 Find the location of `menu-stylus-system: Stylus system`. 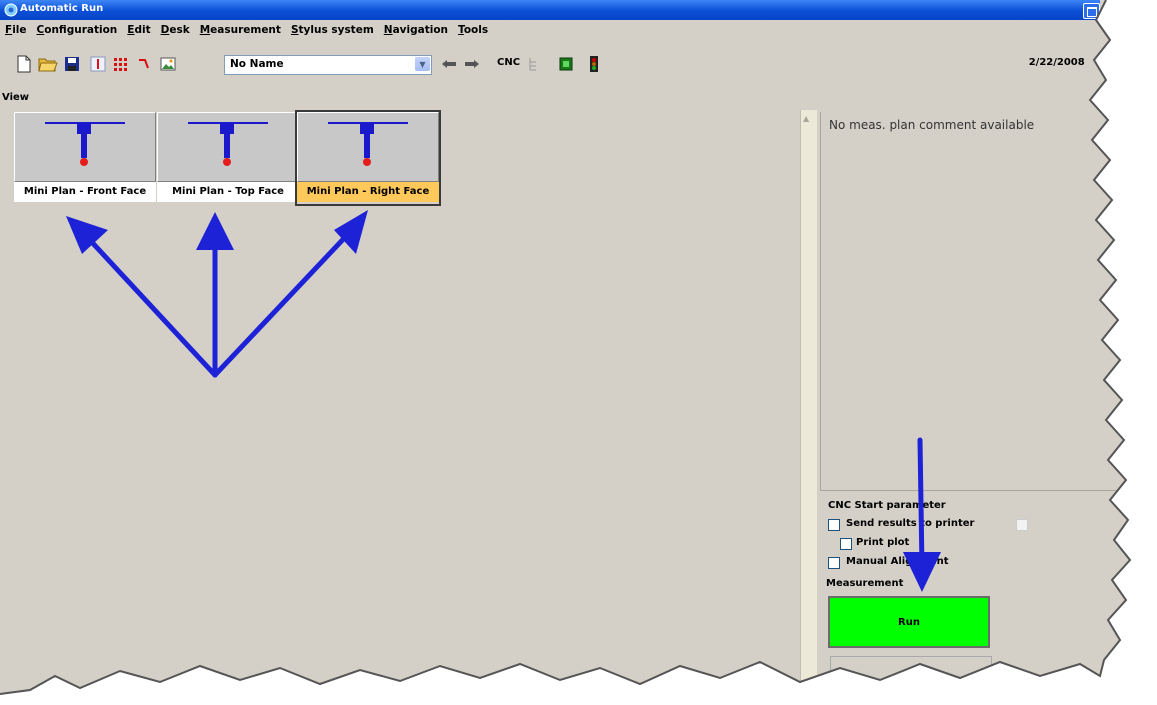

menu-stylus-system: Stylus system is located at coordinates (332, 33).